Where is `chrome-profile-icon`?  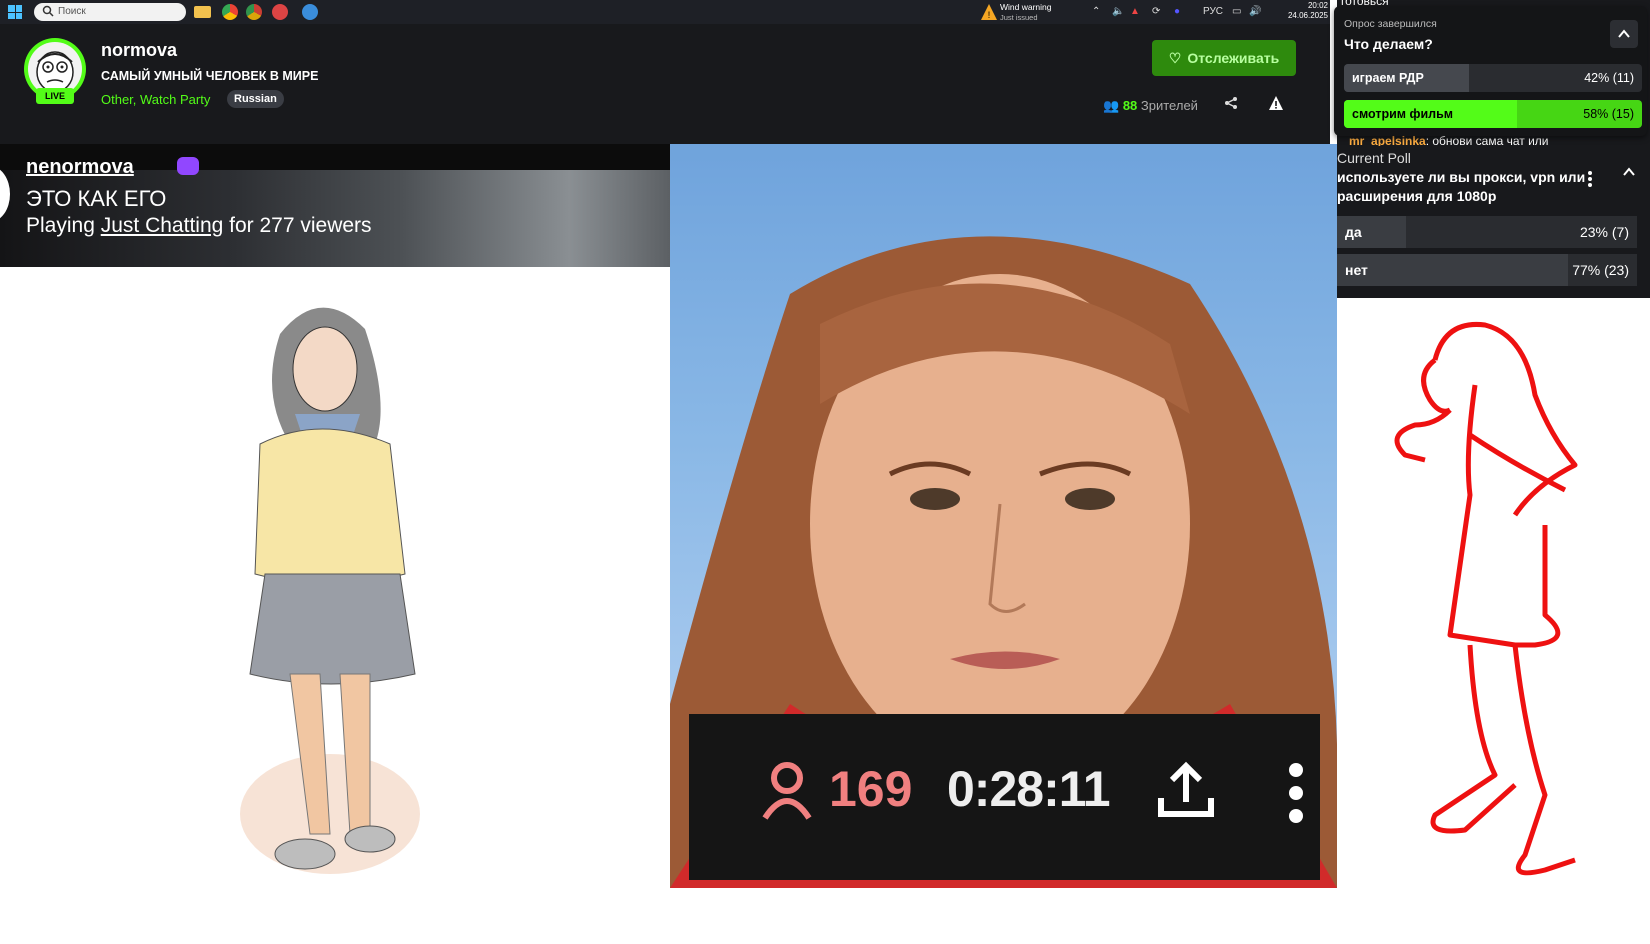 chrome-profile-icon is located at coordinates (254, 12).